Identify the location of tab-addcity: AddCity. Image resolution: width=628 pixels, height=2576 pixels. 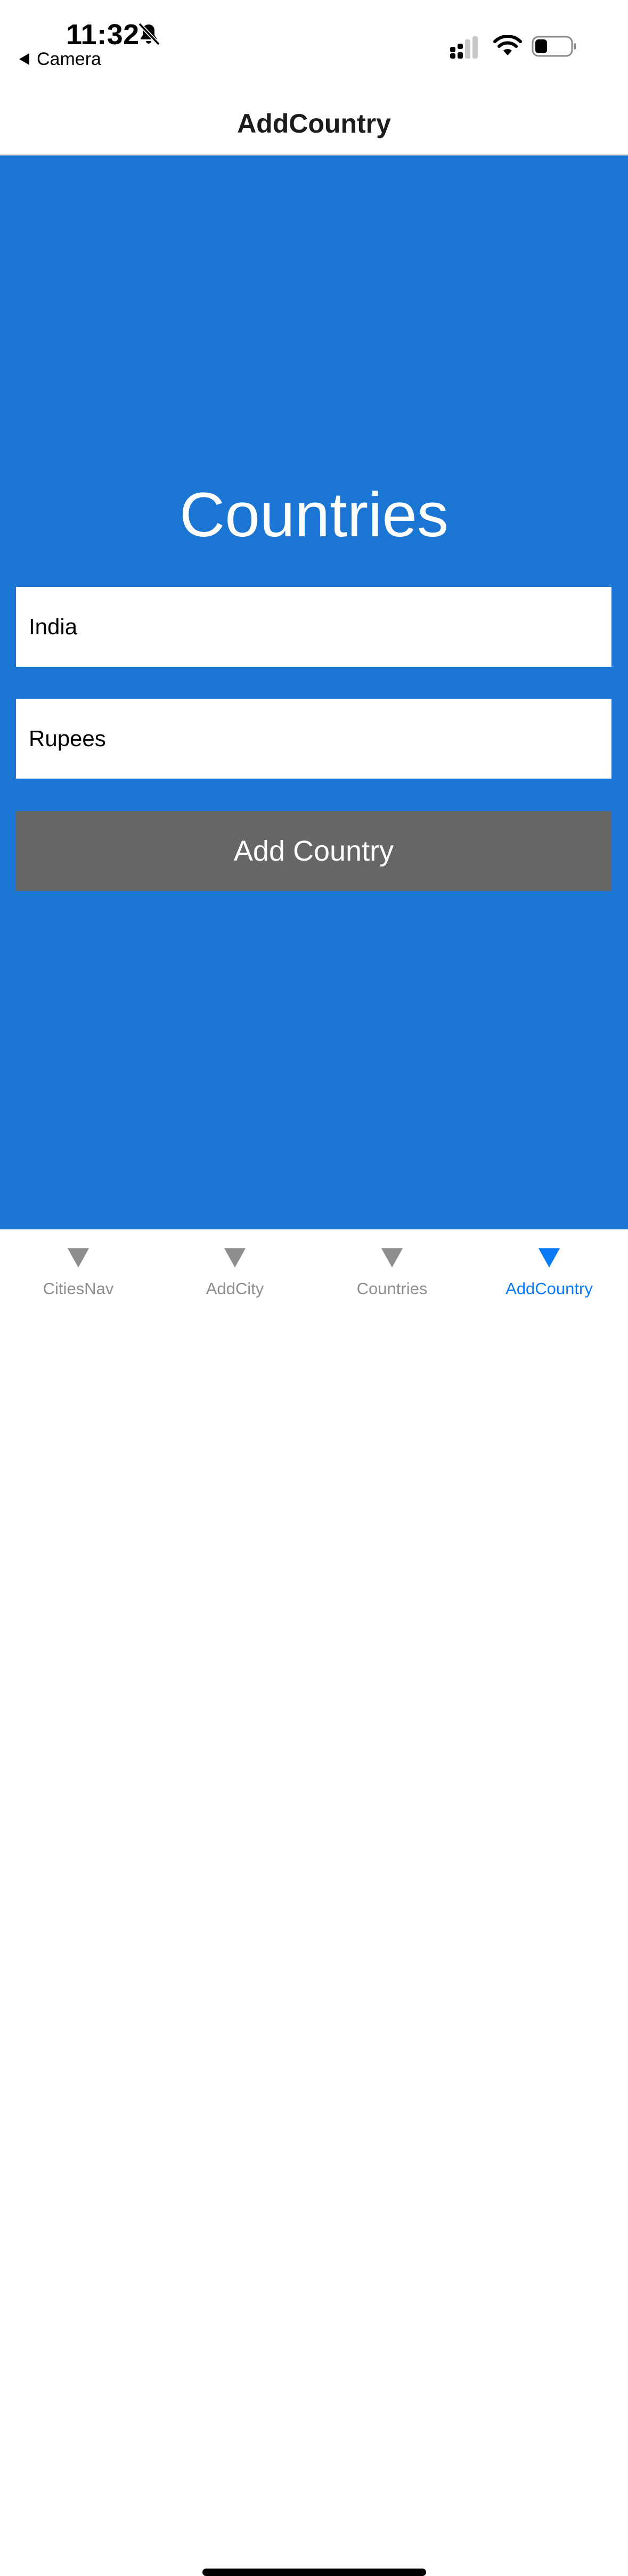
(235, 1272).